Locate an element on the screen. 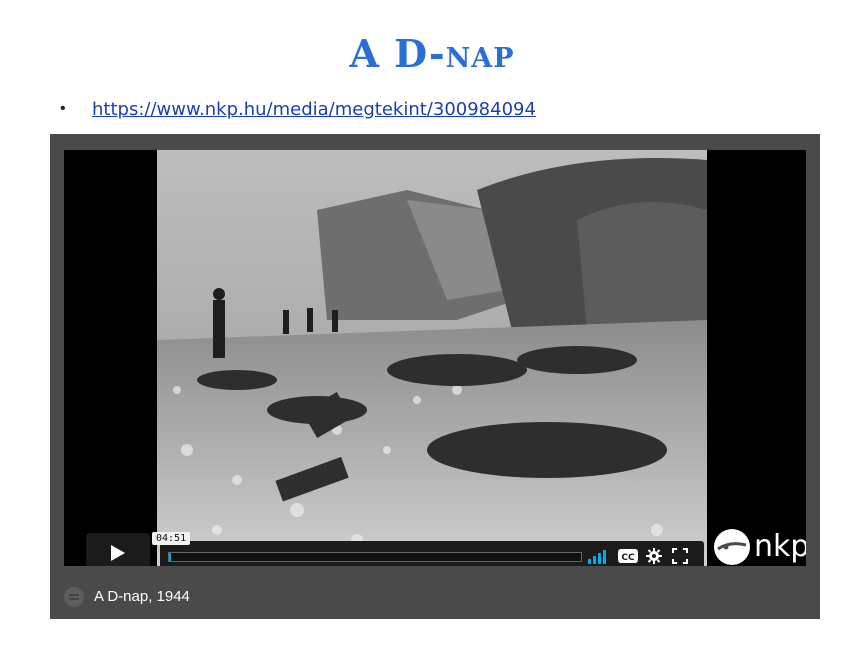  time-tooltip: 04:51 is located at coordinates (171, 538).